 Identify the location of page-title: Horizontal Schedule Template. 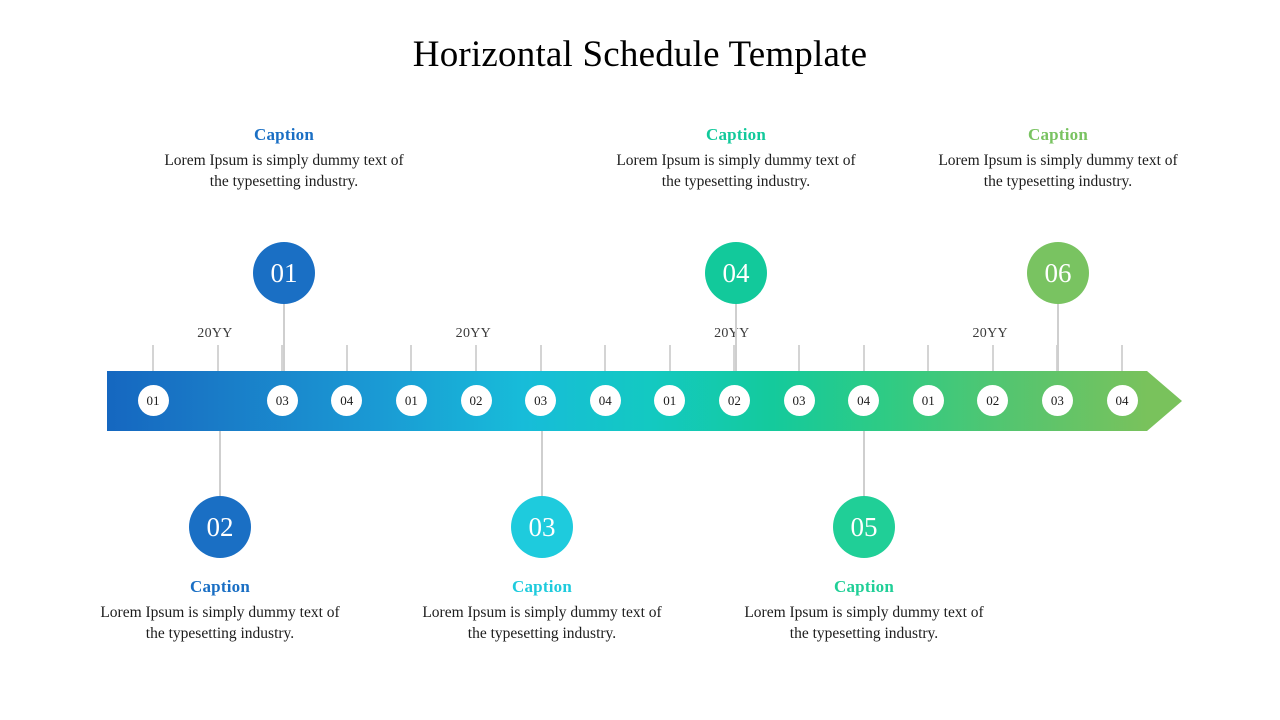
(640, 54).